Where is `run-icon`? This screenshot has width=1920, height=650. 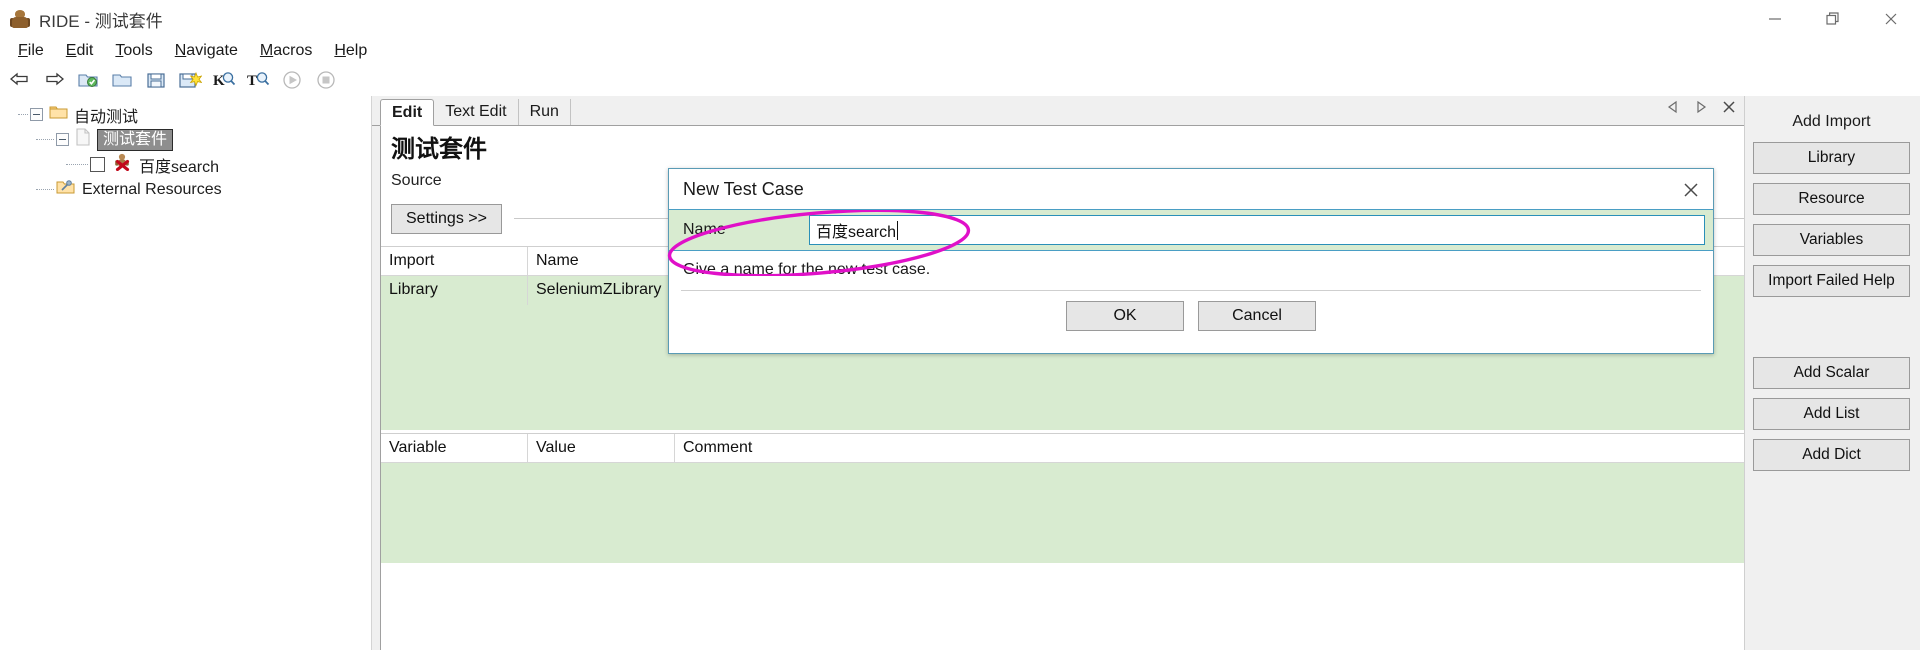
run-icon is located at coordinates (292, 80).